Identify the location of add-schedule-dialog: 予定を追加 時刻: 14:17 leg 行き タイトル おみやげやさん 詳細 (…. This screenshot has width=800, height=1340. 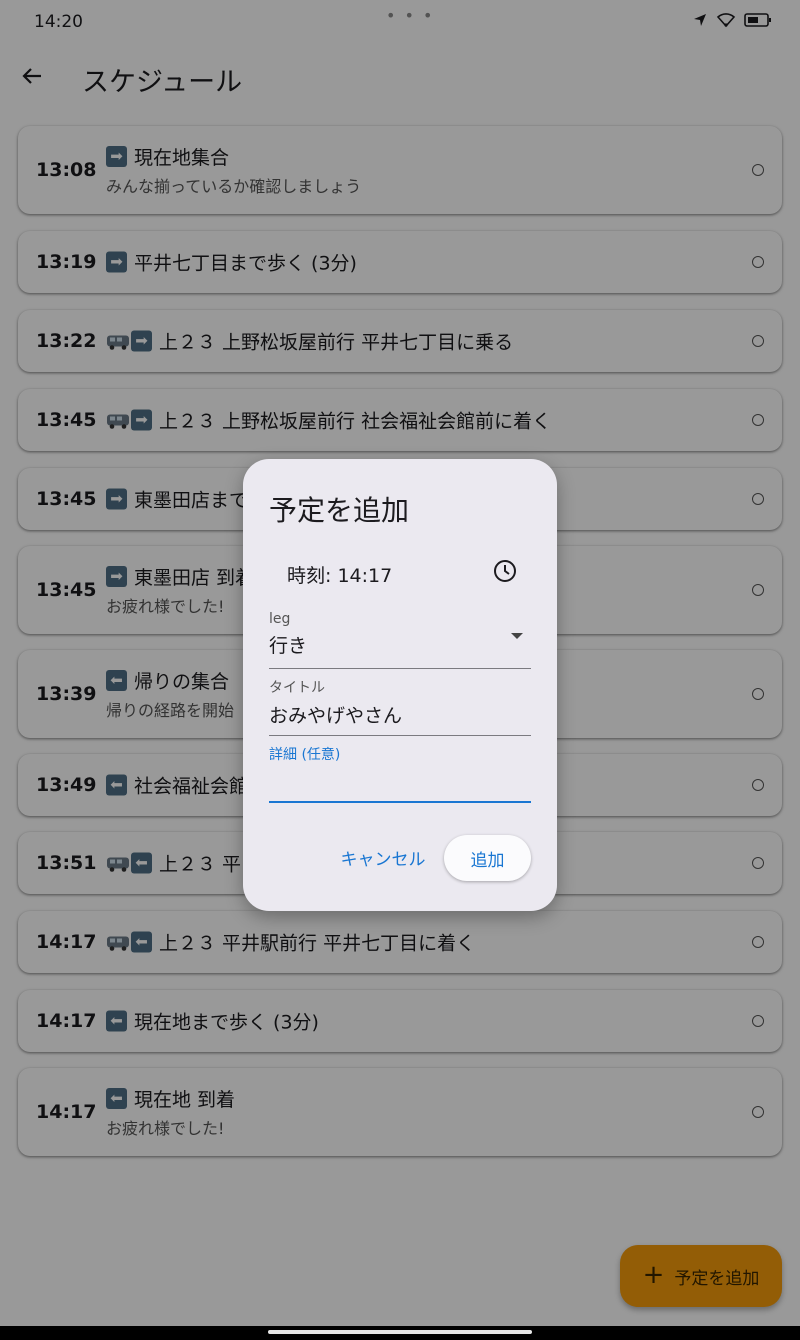
(400, 685).